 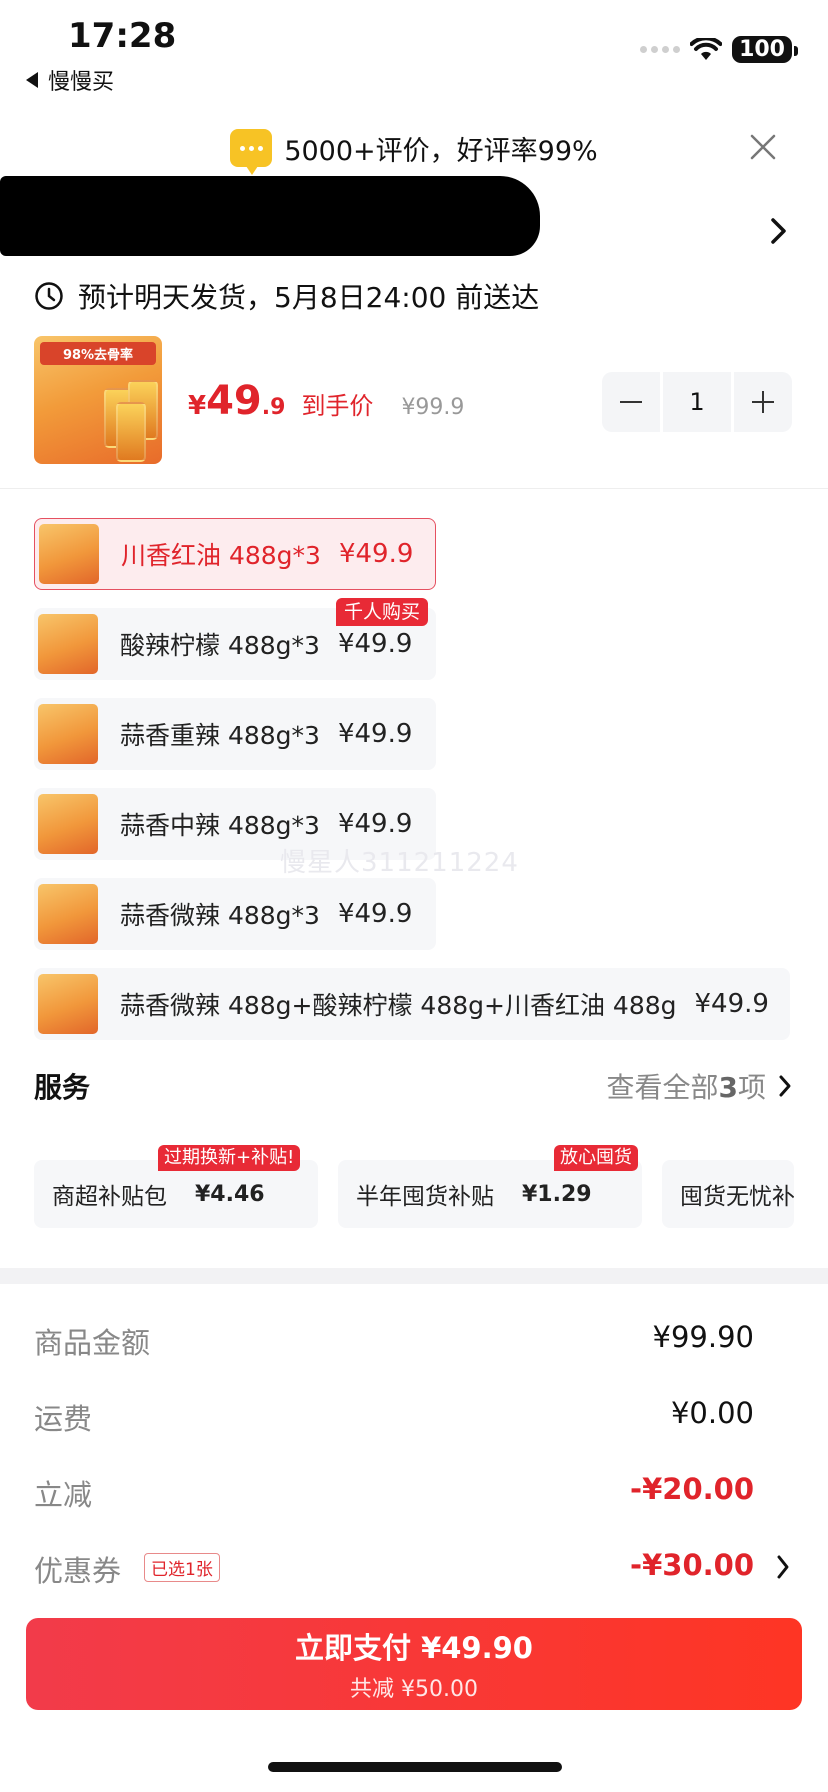 What do you see at coordinates (32, 80) in the screenshot?
I see `back-arrow-icon` at bounding box center [32, 80].